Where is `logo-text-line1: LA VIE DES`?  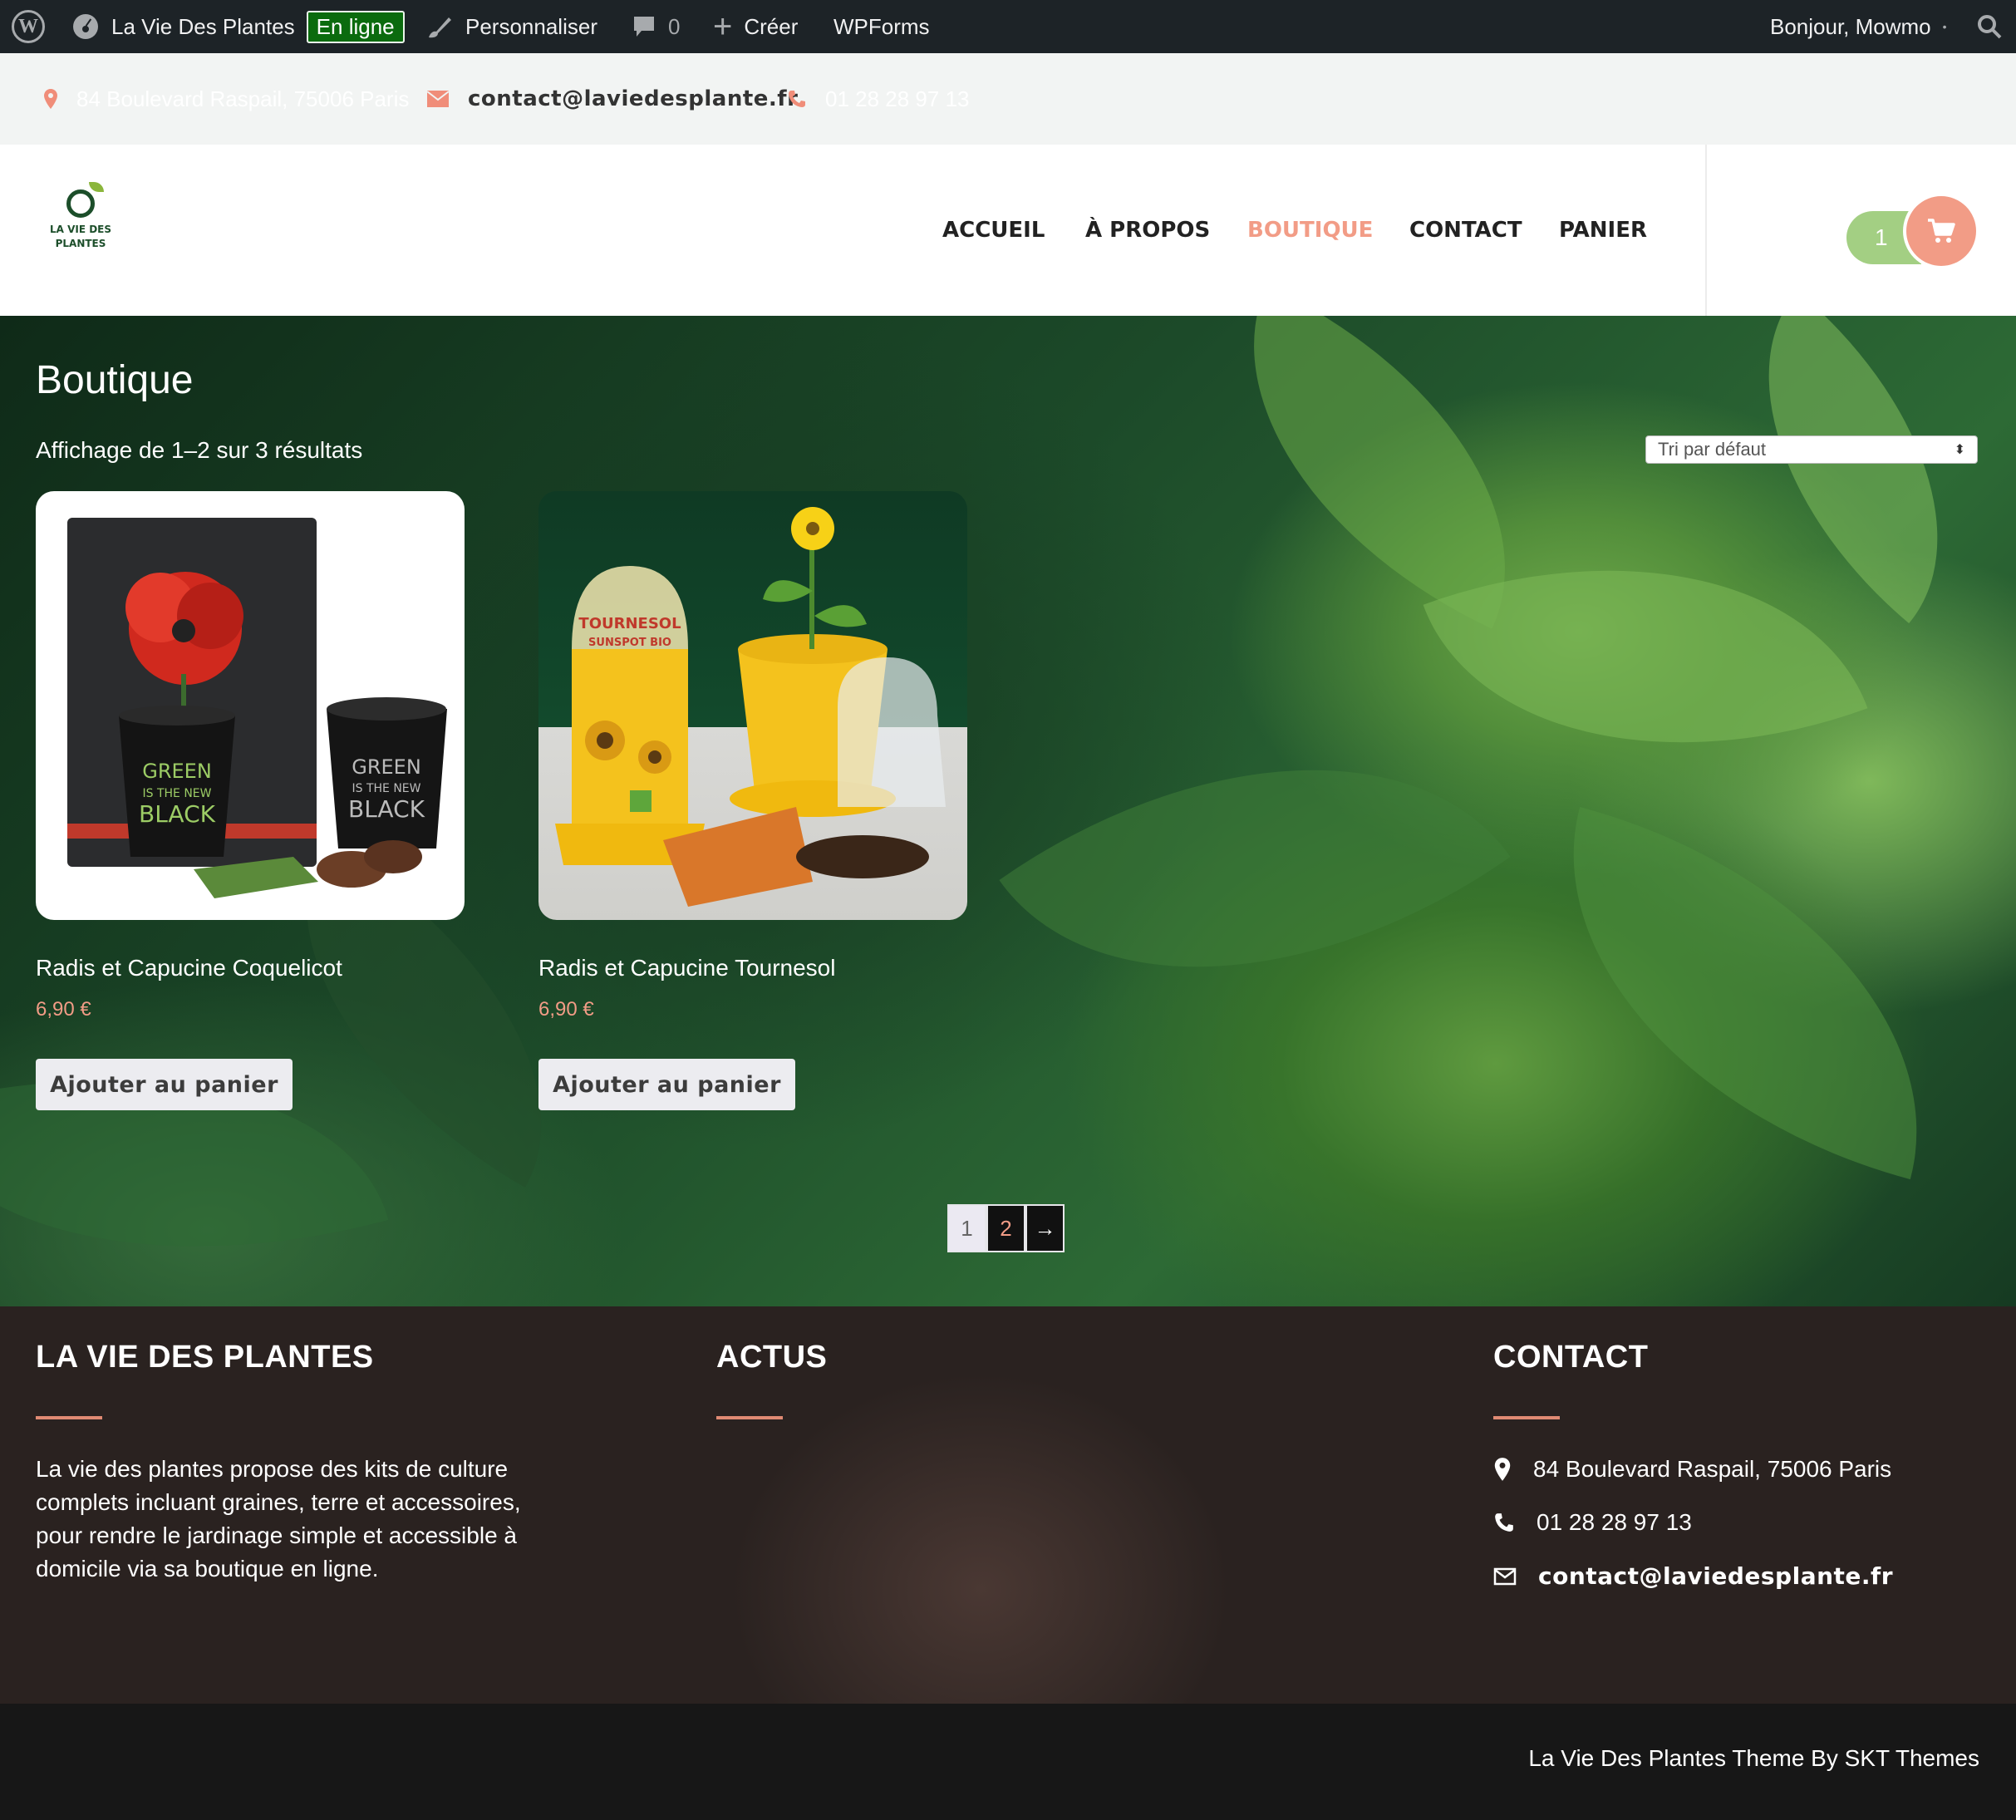 logo-text-line1: LA VIE DES is located at coordinates (80, 229).